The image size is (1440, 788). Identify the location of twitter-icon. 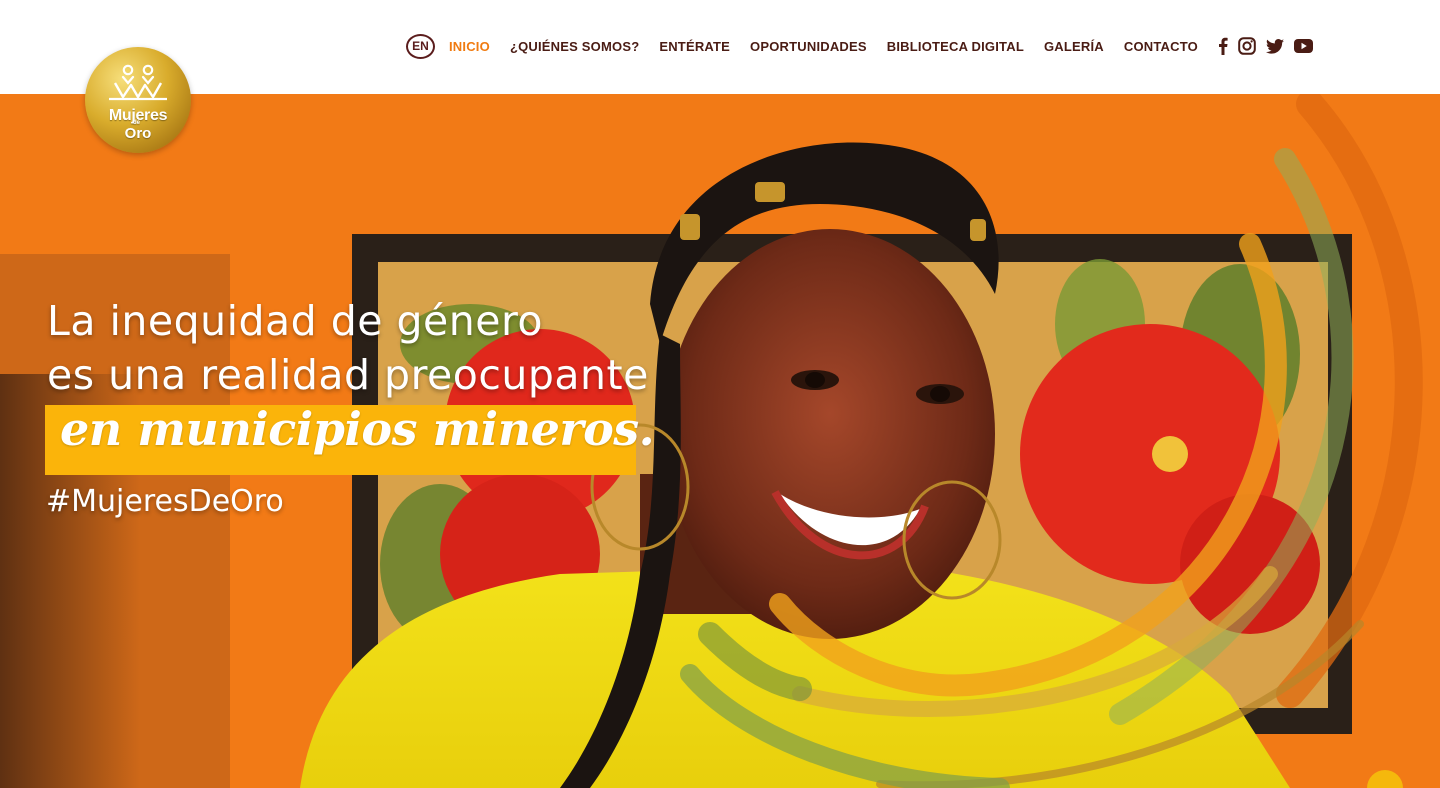
(1274, 46).